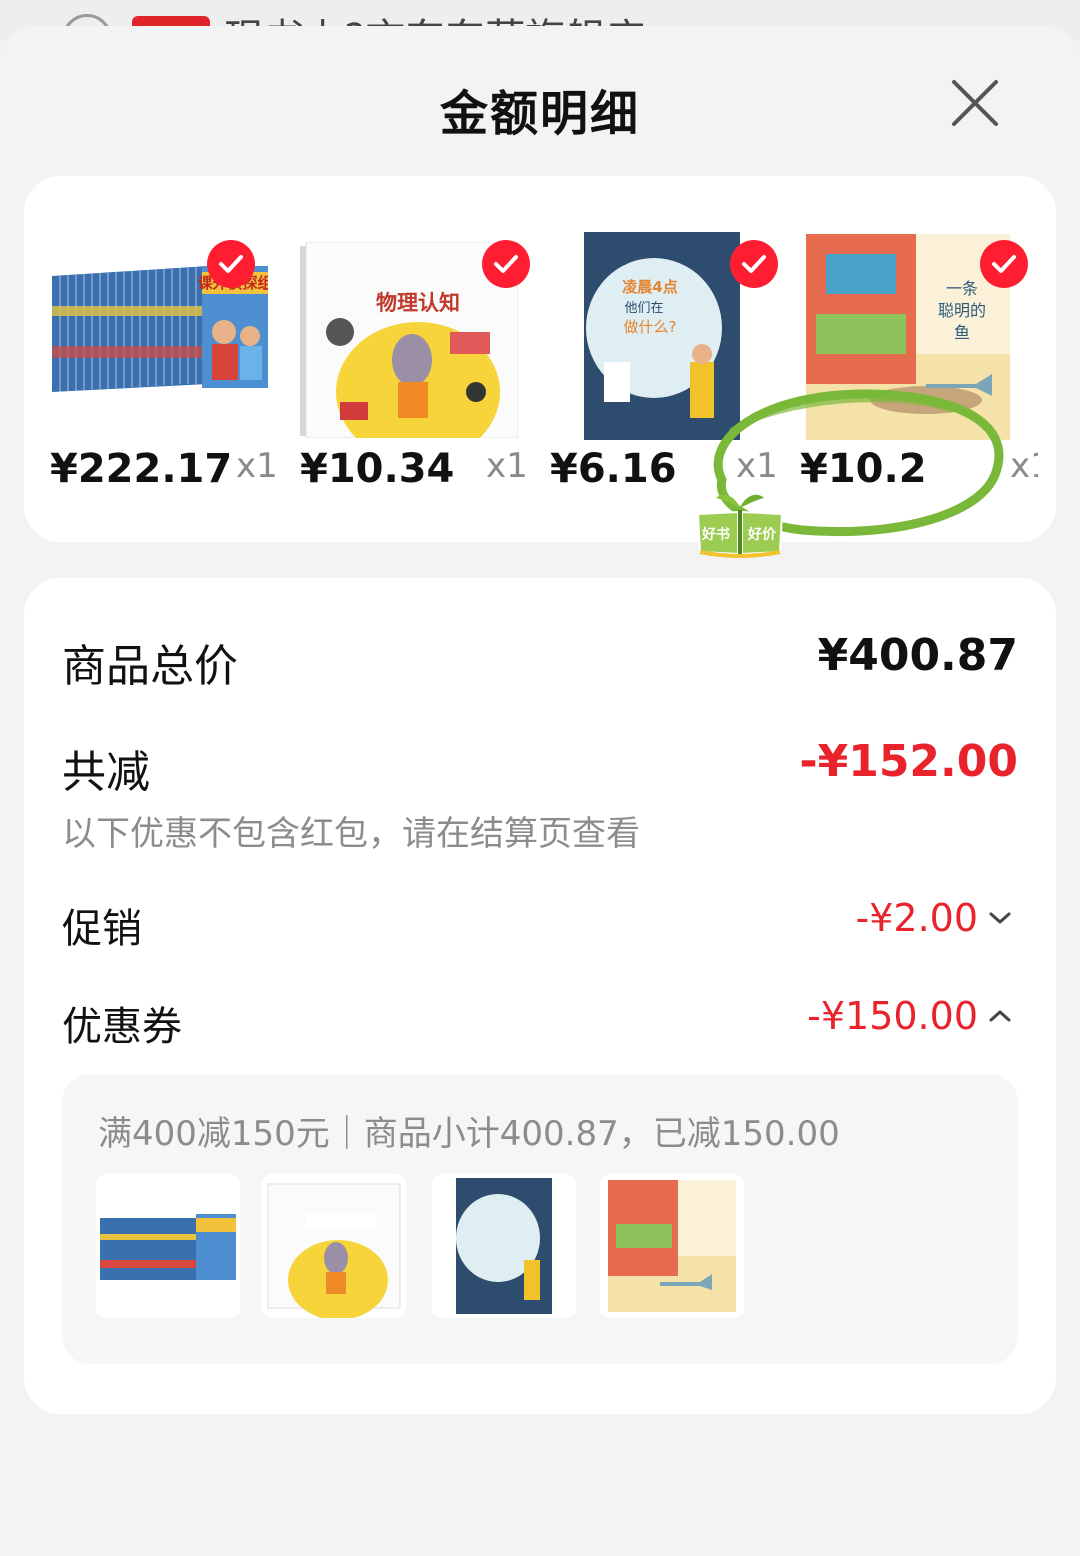  Describe the element at coordinates (740, 526) in the screenshot. I see `book-sprout-icon` at that location.